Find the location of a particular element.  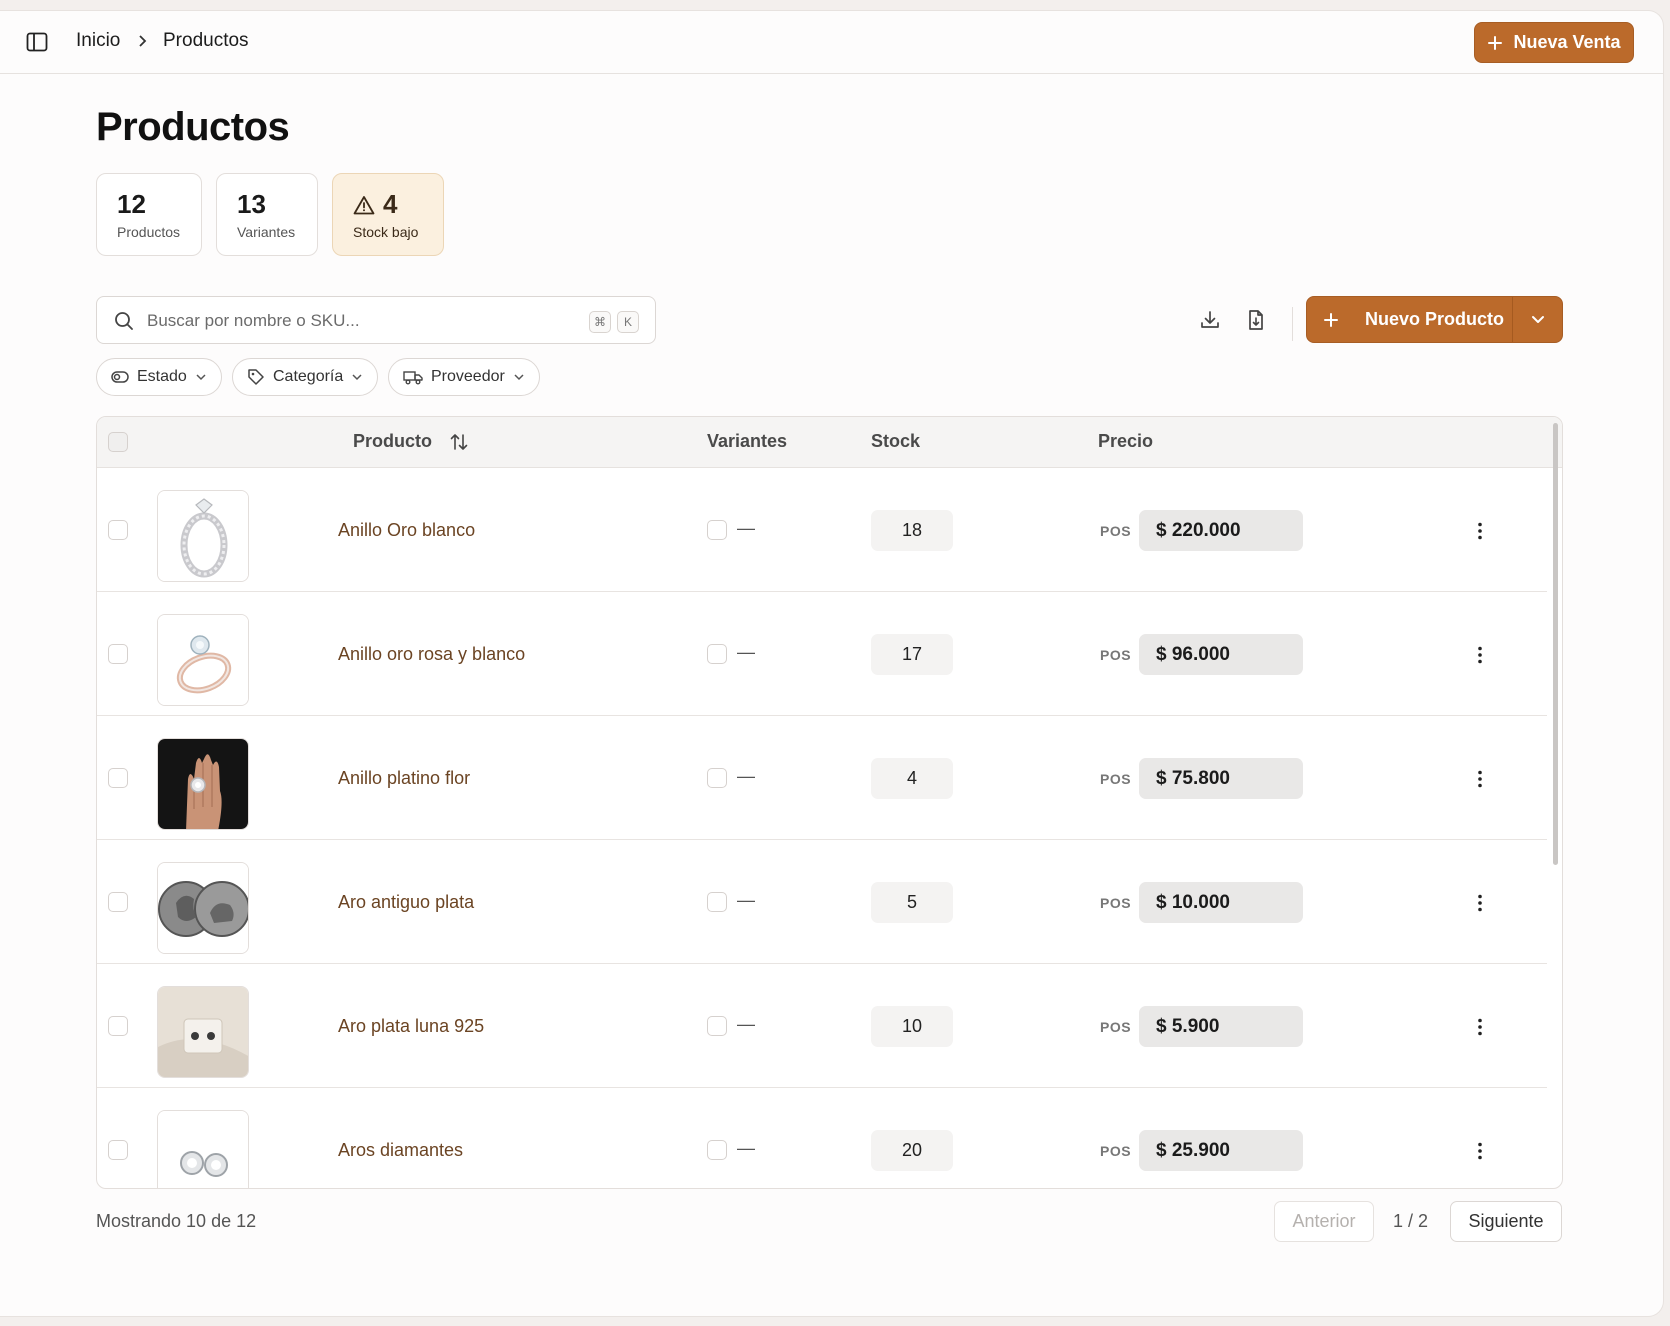

stock-value: 18 is located at coordinates (912, 530).